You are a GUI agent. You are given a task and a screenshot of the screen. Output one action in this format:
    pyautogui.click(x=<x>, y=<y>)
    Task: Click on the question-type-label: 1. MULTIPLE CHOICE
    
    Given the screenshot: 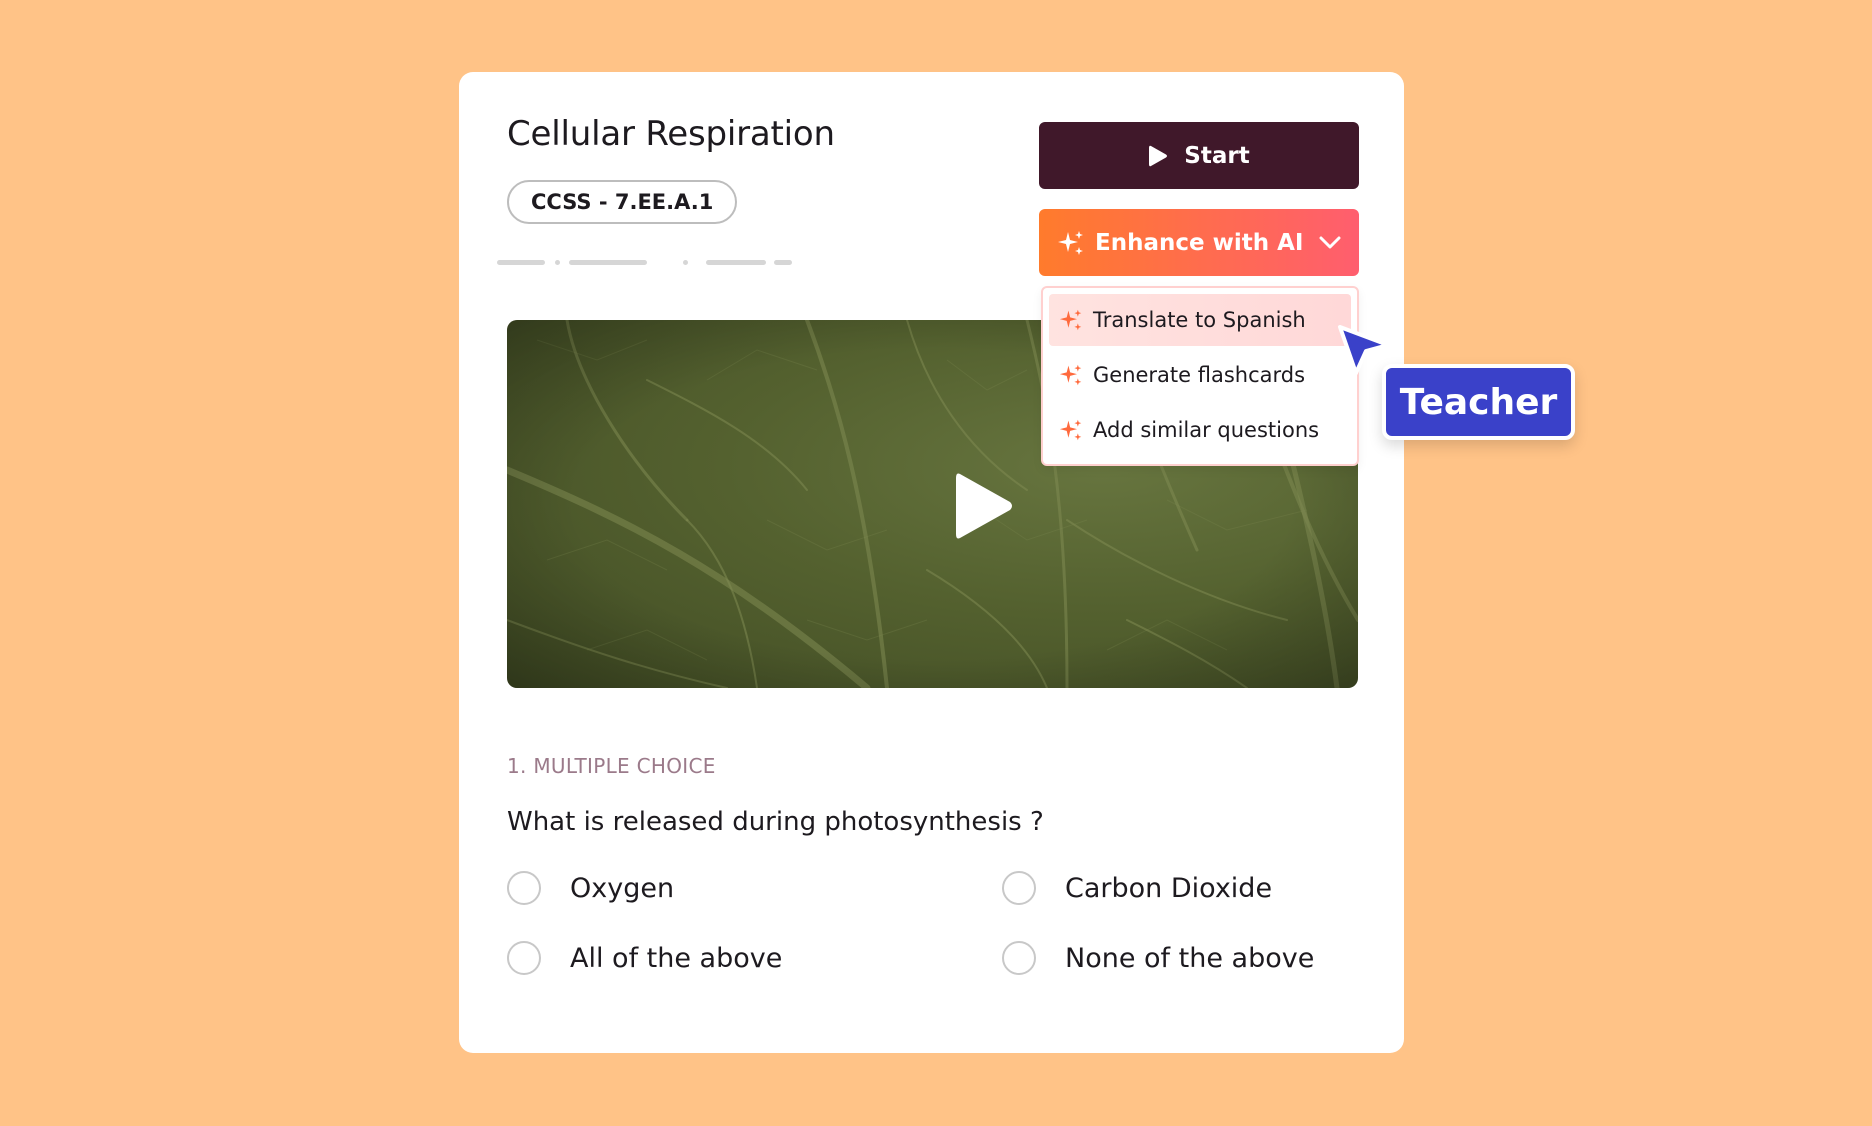 What is the action you would take?
    pyautogui.click(x=611, y=766)
    